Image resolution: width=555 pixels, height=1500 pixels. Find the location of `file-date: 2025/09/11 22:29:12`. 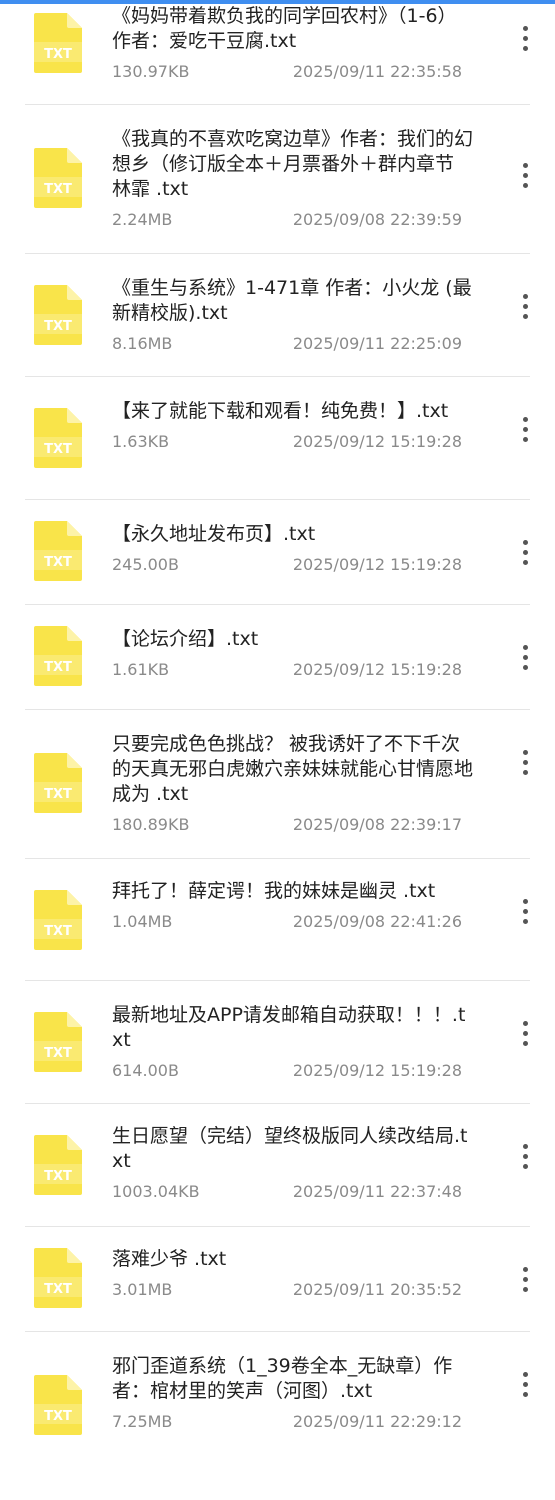

file-date: 2025/09/11 22:29:12 is located at coordinates (377, 1421).